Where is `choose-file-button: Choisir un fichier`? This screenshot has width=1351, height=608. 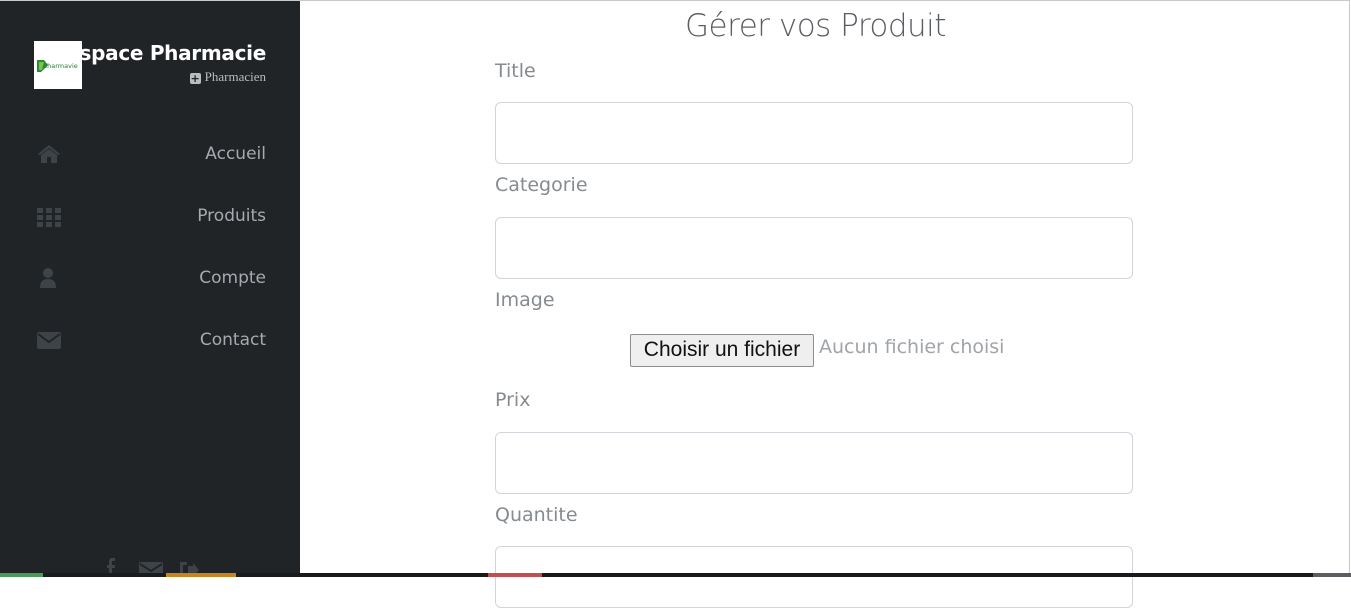 choose-file-button: Choisir un fichier is located at coordinates (722, 350).